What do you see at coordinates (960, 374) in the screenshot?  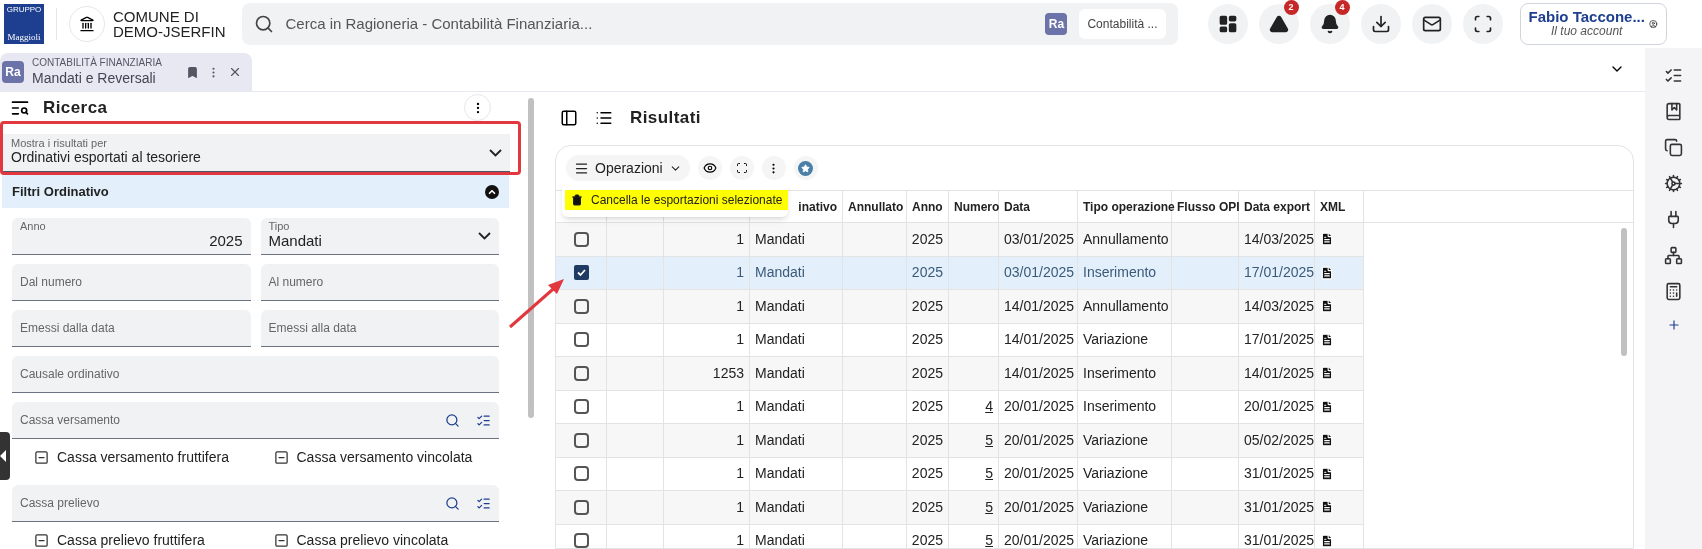 I see `table-row: 1253 Mandati 2025 14/01/2025 Inserimento 14/01/2025` at bounding box center [960, 374].